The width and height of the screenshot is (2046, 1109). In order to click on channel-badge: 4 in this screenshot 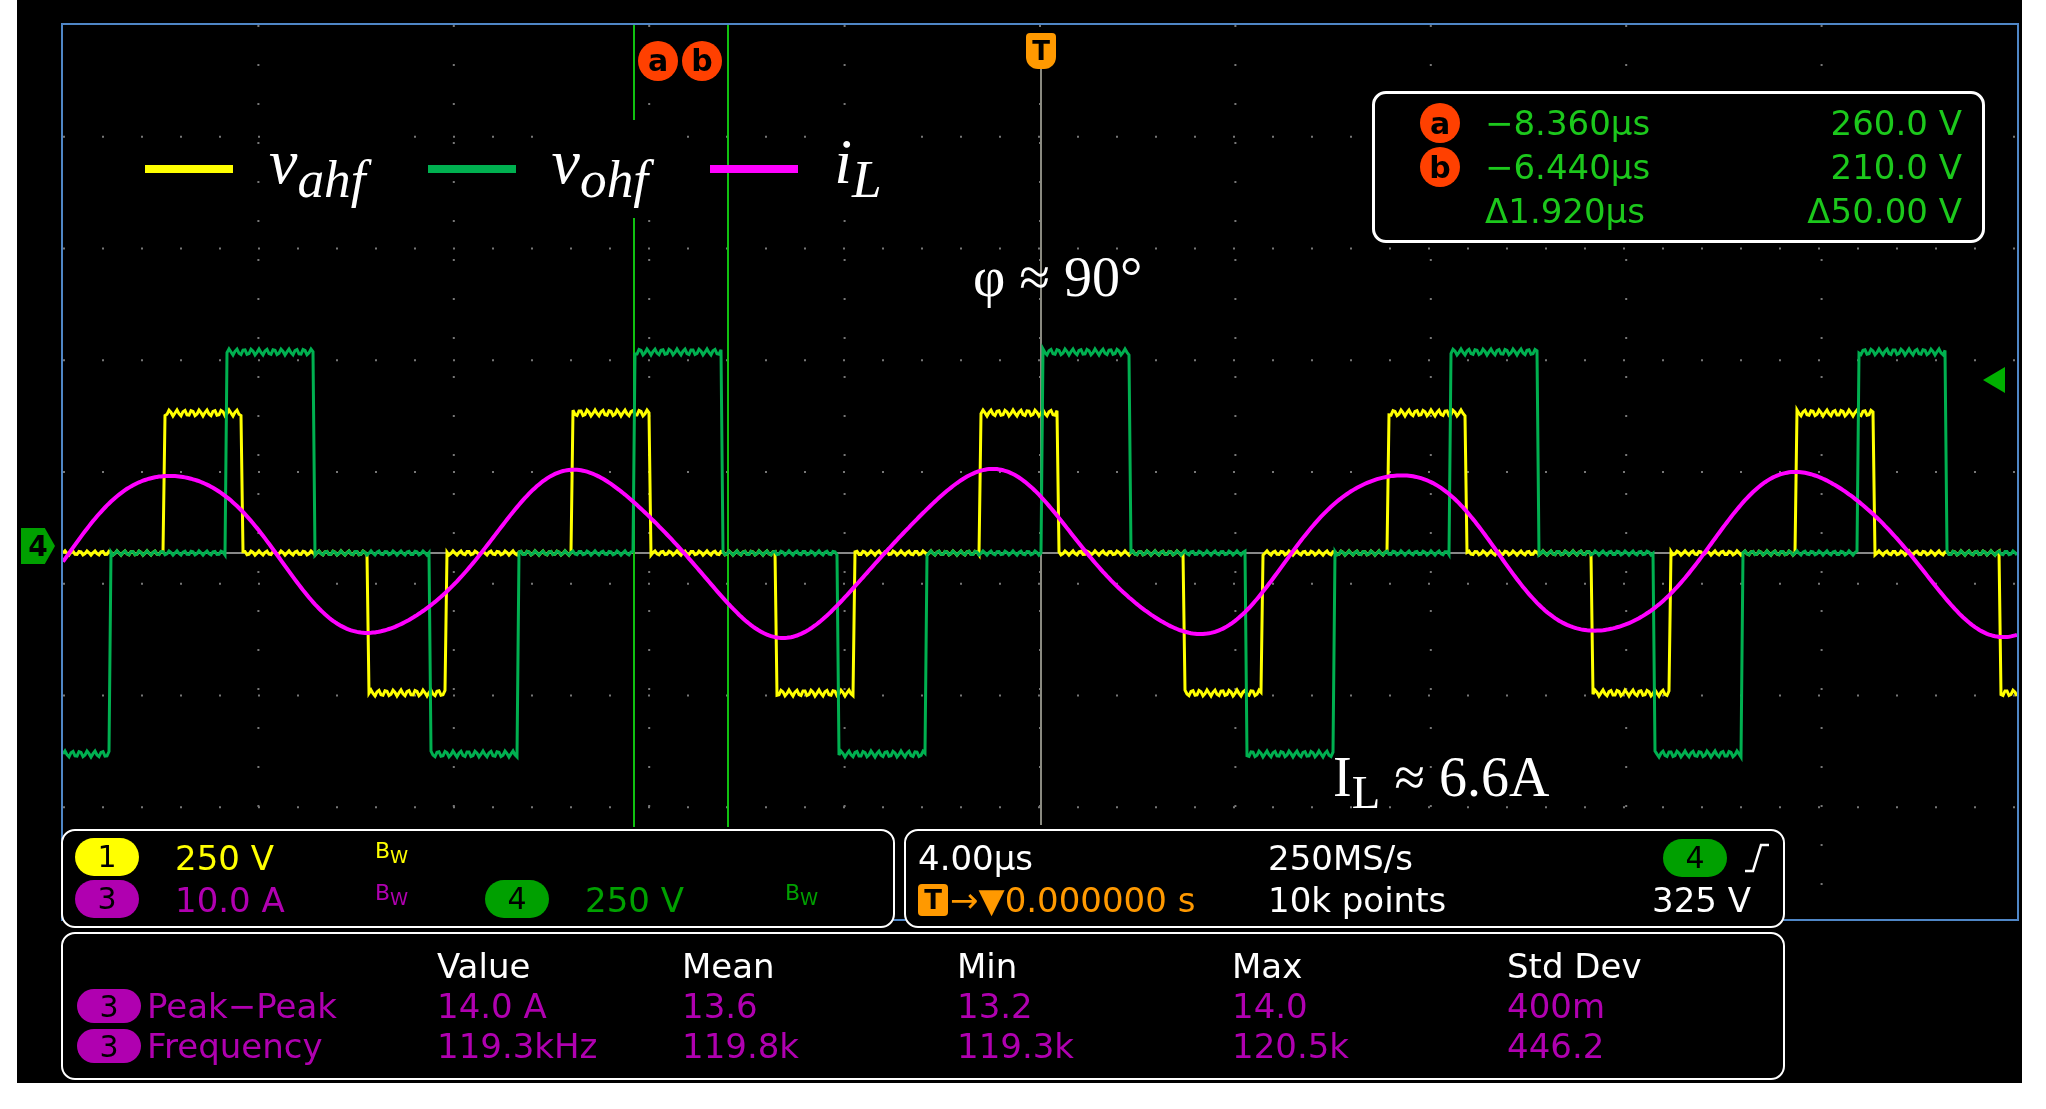, I will do `click(517, 898)`.